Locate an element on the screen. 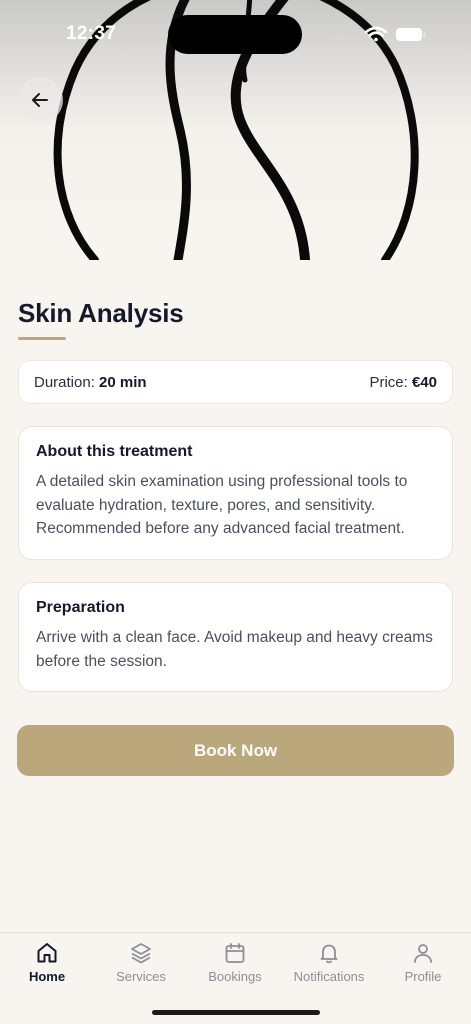 Image resolution: width=471 pixels, height=1024 pixels. price-info: Price: €40 is located at coordinates (403, 382).